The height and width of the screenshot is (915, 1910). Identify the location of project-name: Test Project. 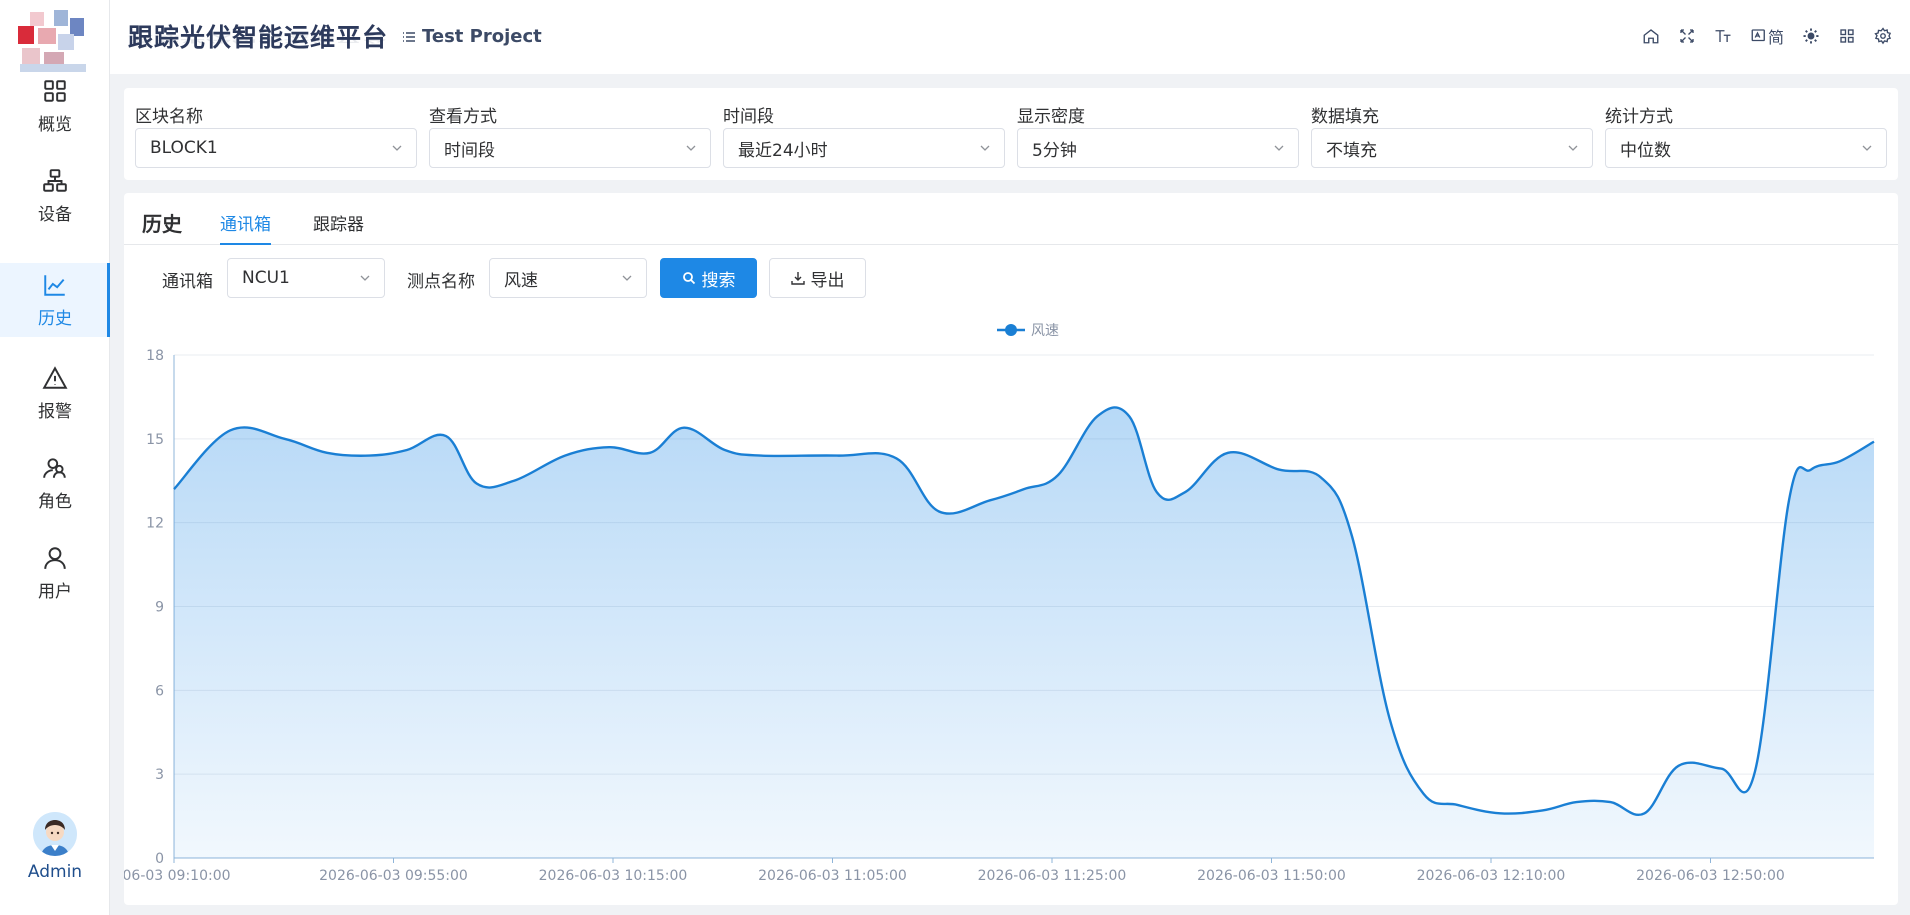
(482, 36).